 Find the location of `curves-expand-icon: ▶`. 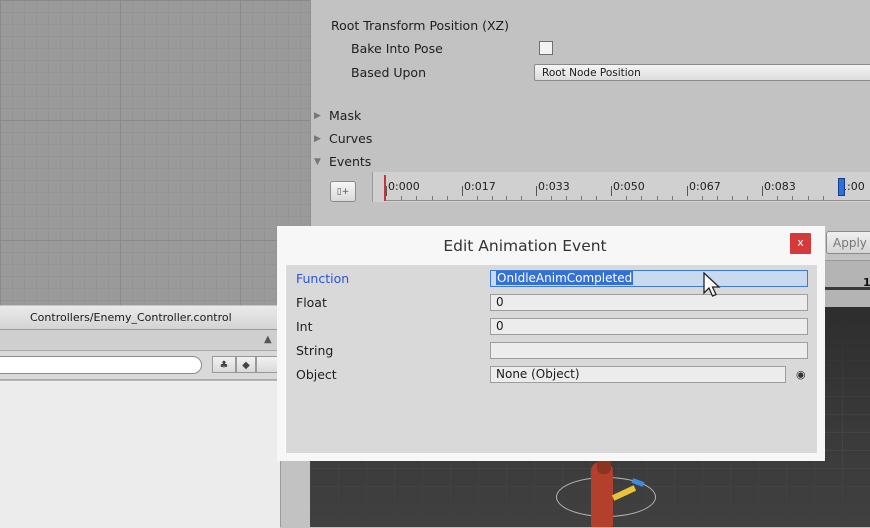

curves-expand-icon: ▶ is located at coordinates (317, 139).